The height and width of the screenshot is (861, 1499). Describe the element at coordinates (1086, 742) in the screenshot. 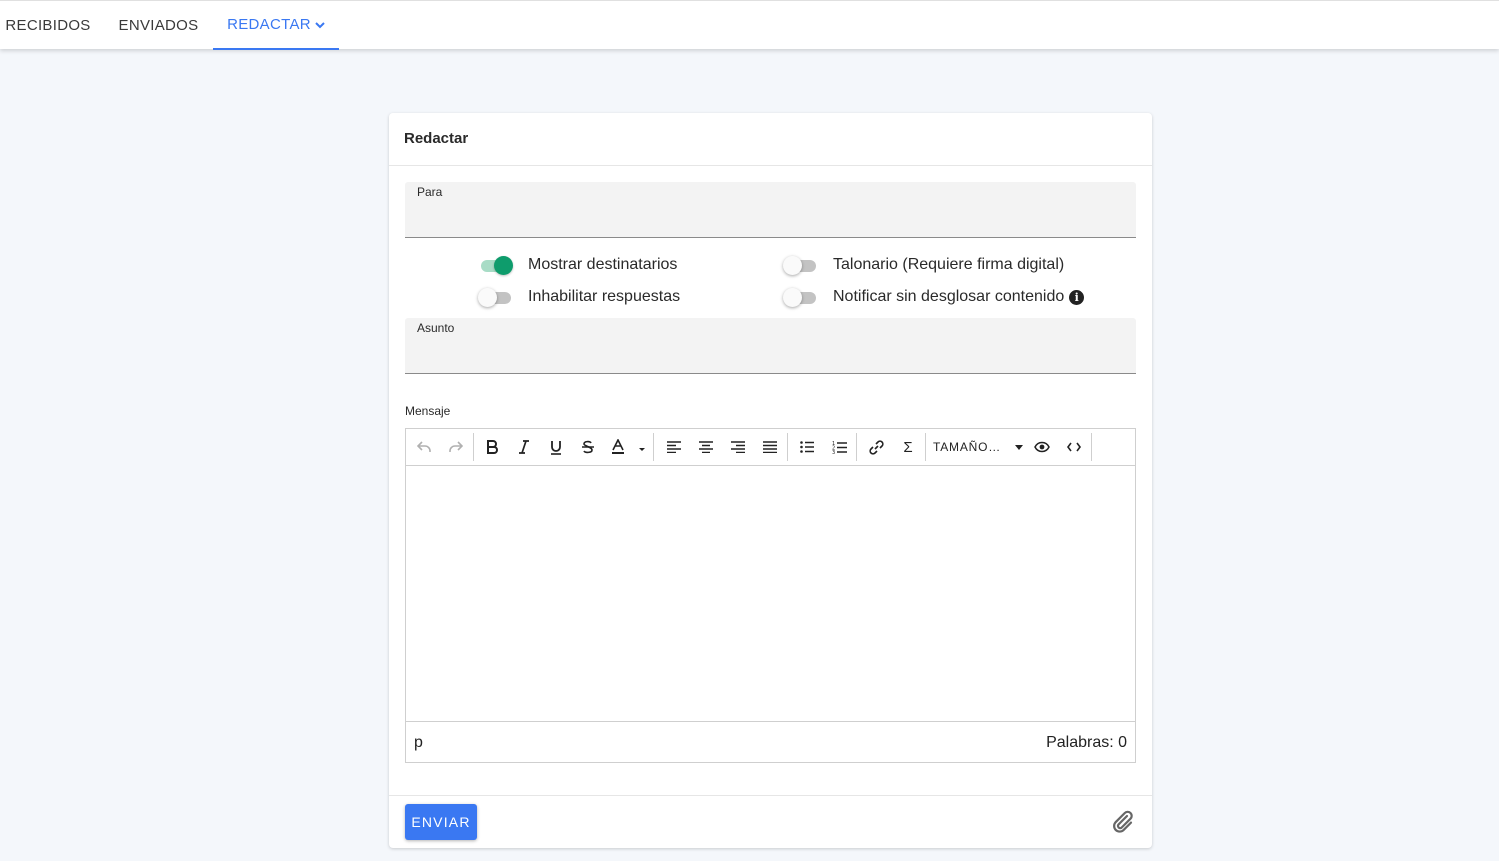

I see `word-count: Palabras: 0` at that location.